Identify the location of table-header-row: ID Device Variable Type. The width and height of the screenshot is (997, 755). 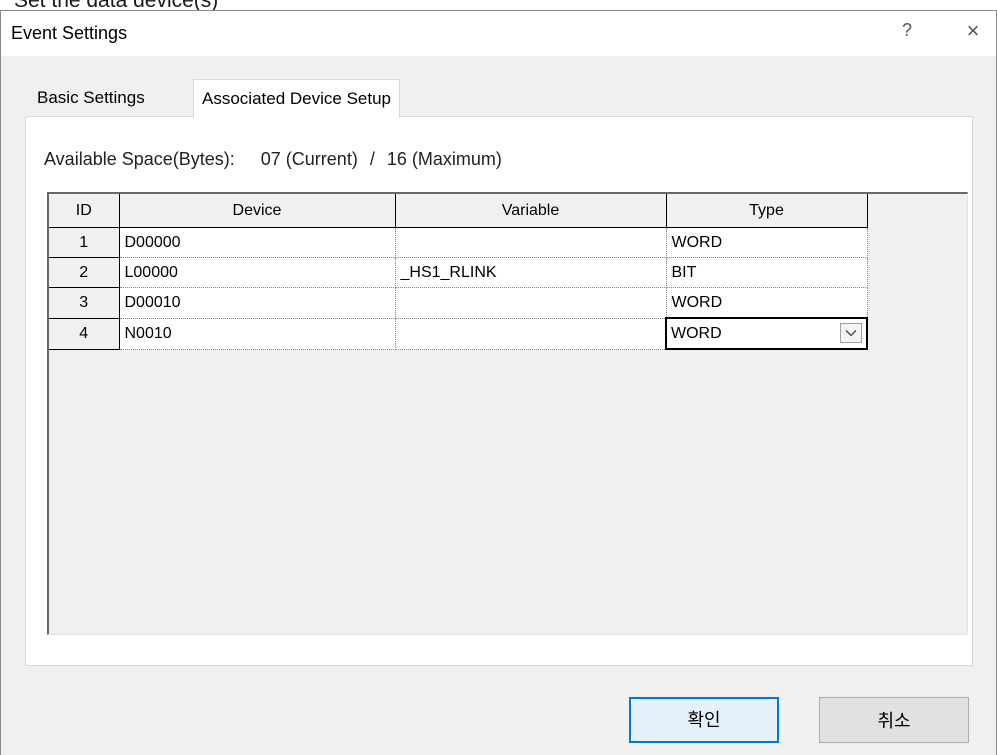
(458, 211).